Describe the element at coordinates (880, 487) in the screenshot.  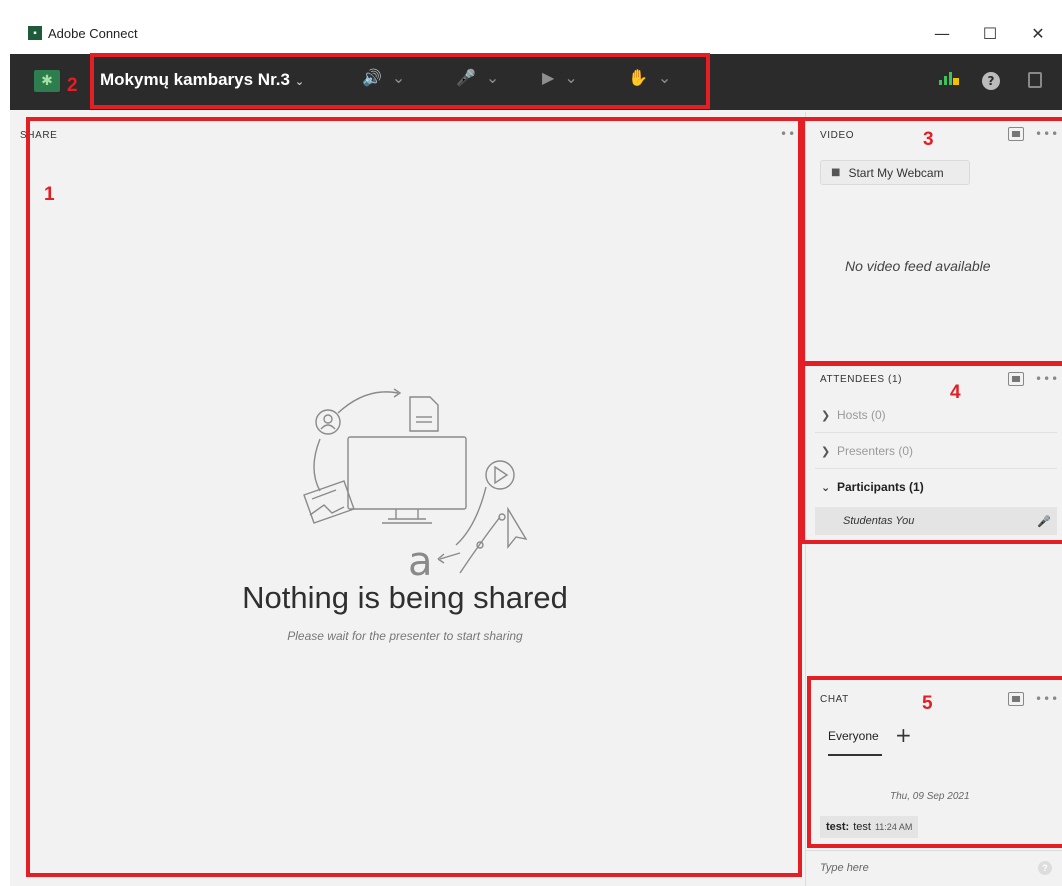
I see `attendee-group-label: Participants (1)` at that location.